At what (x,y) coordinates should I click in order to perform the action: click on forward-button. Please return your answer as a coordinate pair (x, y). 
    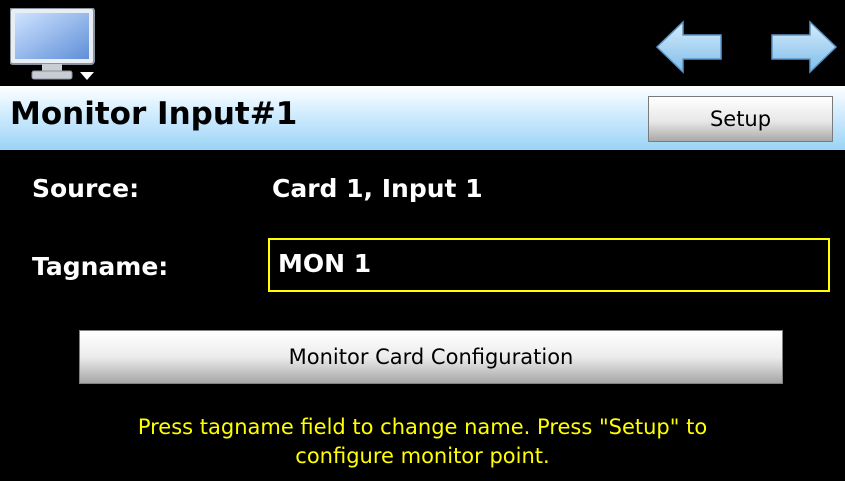
    Looking at the image, I should click on (804, 47).